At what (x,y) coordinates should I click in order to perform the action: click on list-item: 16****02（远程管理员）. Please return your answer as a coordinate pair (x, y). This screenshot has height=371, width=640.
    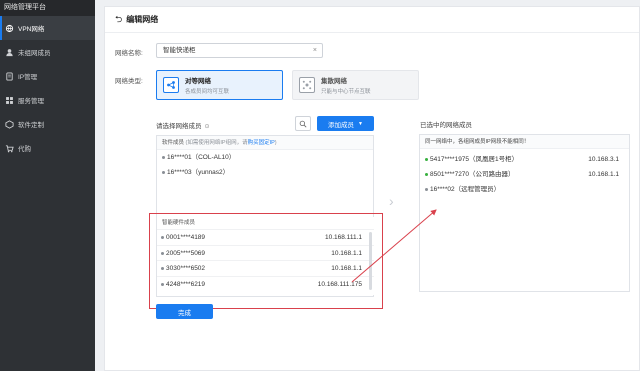
    Looking at the image, I should click on (524, 189).